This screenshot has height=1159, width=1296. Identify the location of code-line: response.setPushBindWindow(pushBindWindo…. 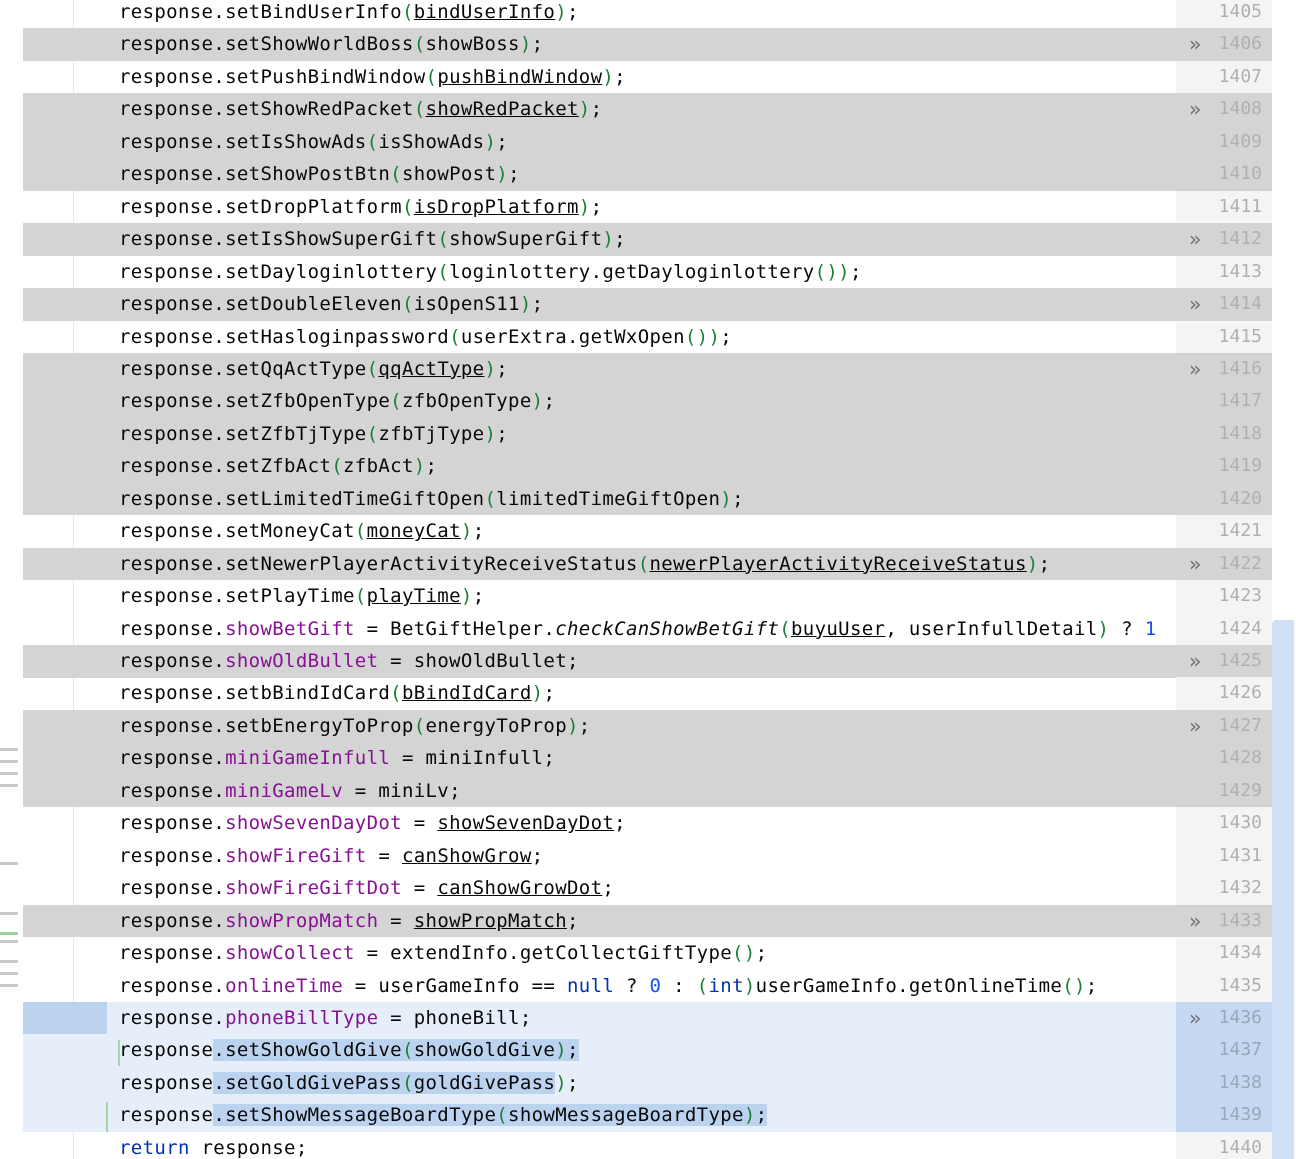
(648, 77).